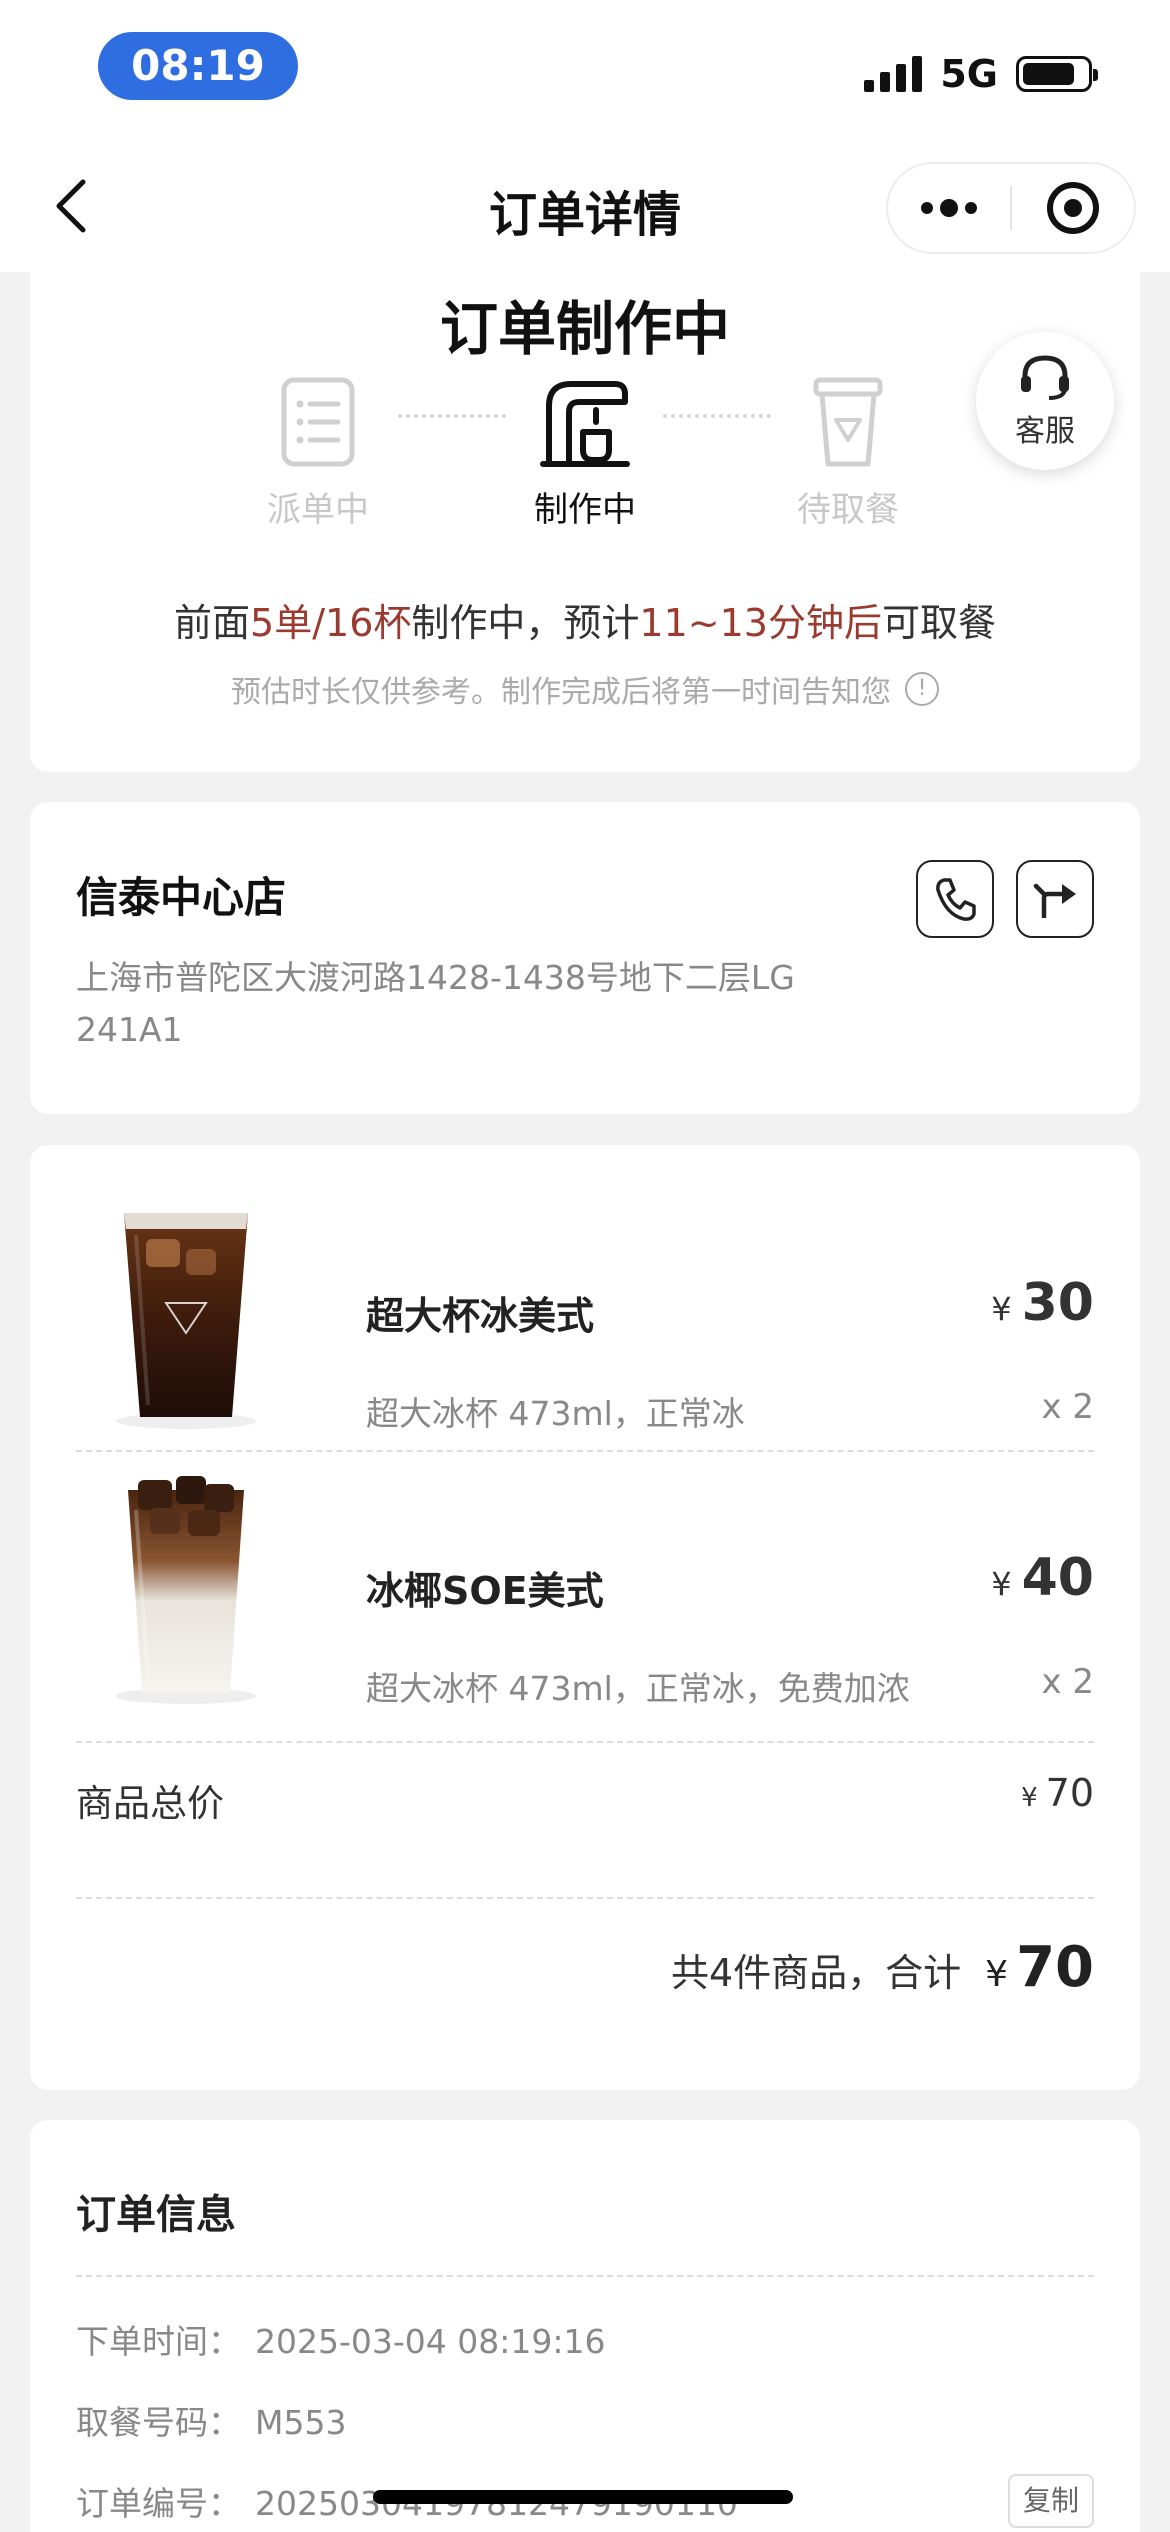  I want to click on call-store-button, so click(955, 899).